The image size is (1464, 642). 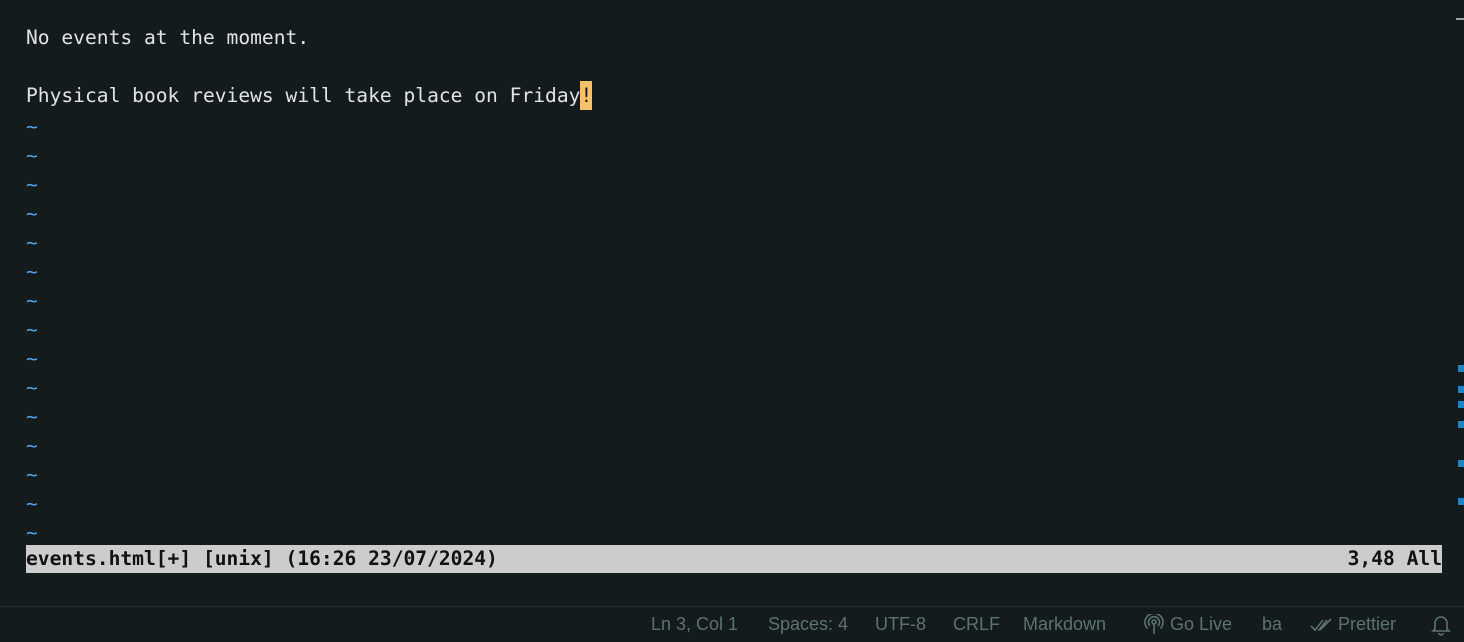 What do you see at coordinates (900, 624) in the screenshot?
I see `encoding-item: UTF-8` at bounding box center [900, 624].